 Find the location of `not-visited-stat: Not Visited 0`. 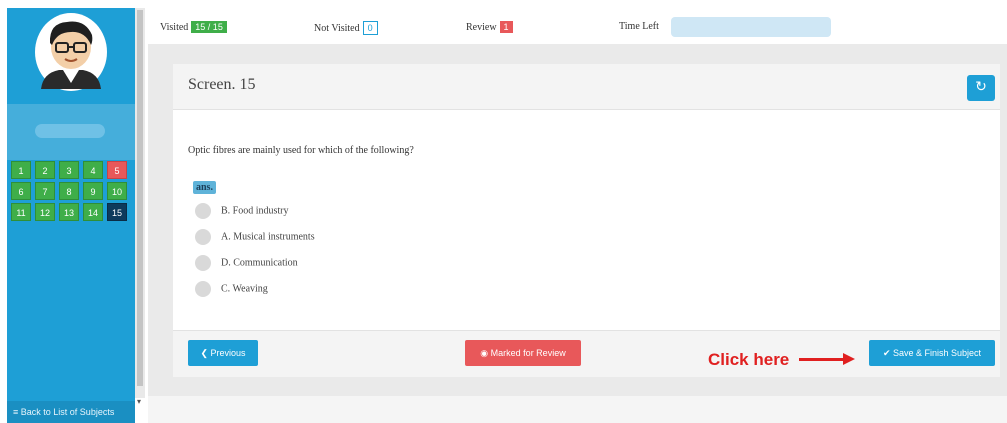

not-visited-stat: Not Visited 0 is located at coordinates (346, 28).